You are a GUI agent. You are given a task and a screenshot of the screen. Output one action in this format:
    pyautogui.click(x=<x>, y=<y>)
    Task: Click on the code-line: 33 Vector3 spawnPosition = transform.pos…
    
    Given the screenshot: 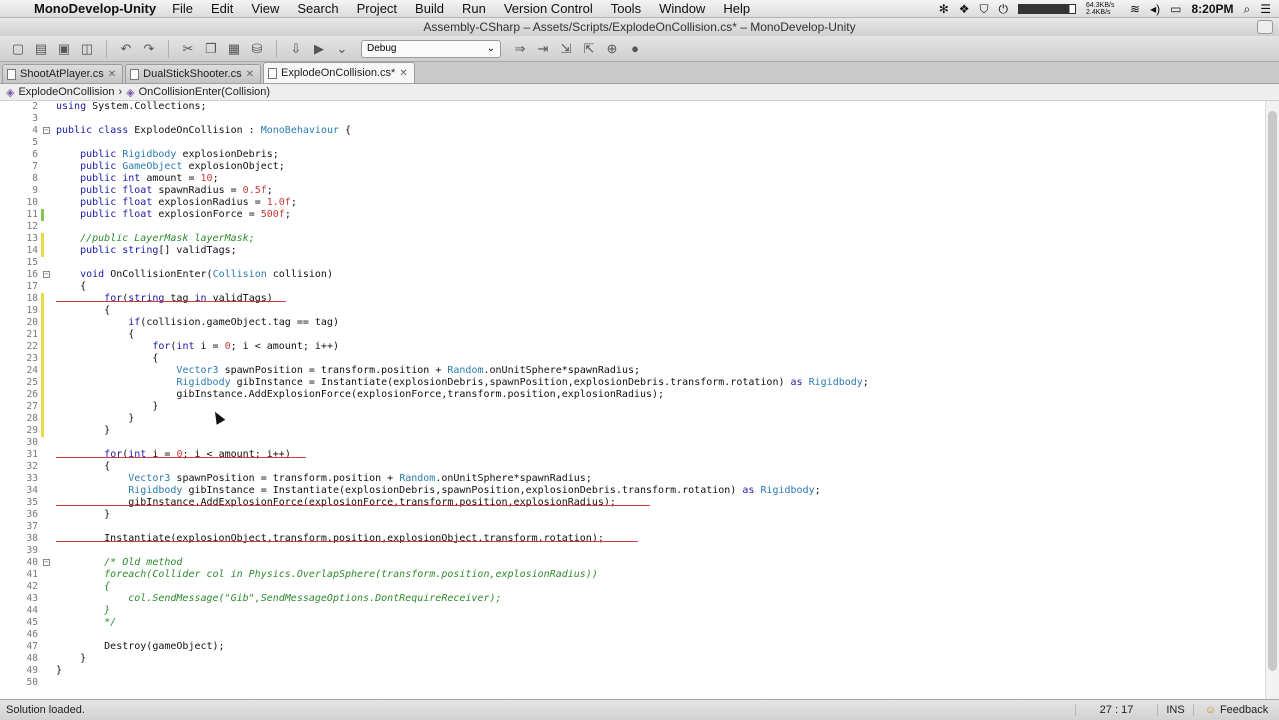 What is the action you would take?
    pyautogui.click(x=631, y=479)
    